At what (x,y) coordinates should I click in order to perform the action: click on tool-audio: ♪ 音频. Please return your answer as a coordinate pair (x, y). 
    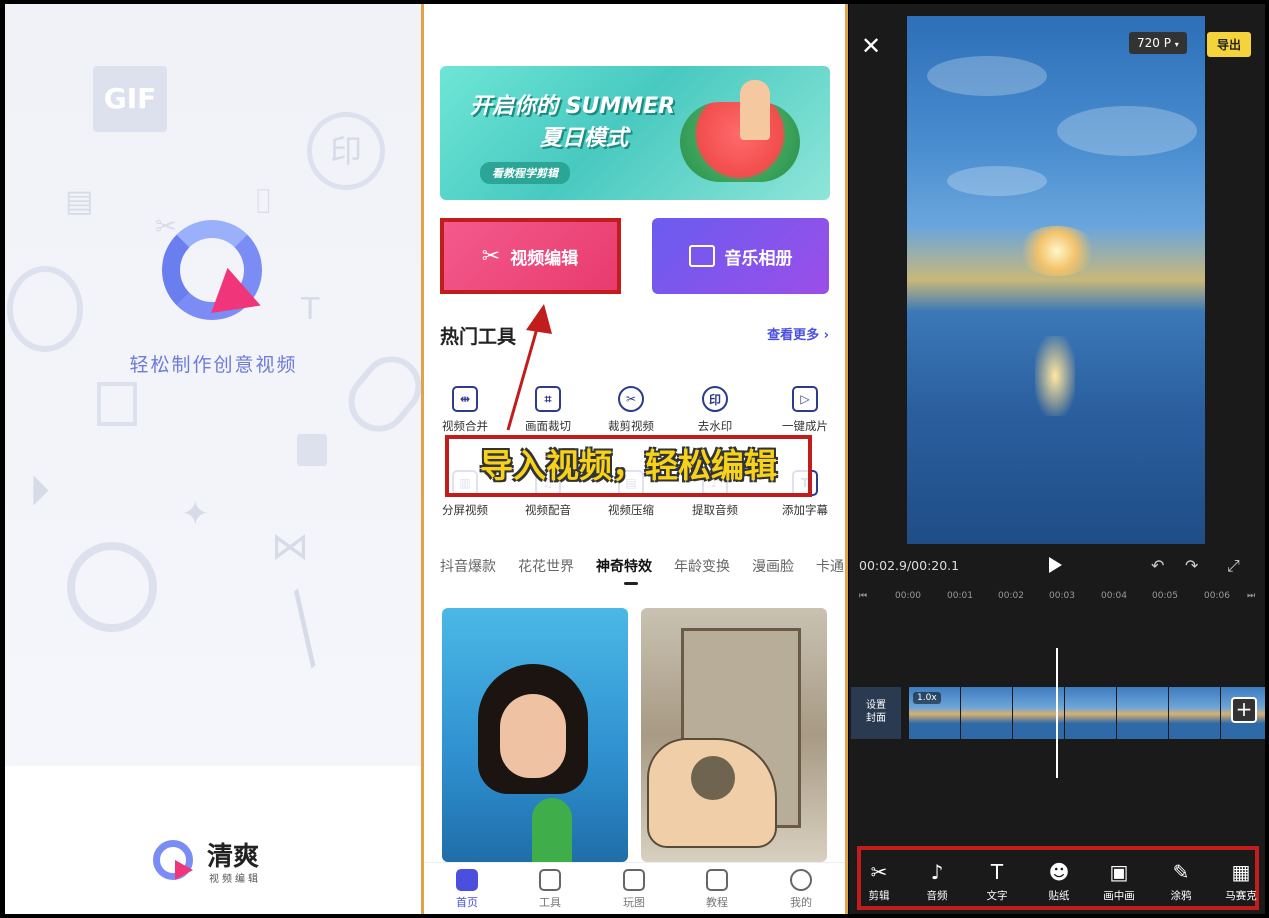
    Looking at the image, I should click on (937, 881).